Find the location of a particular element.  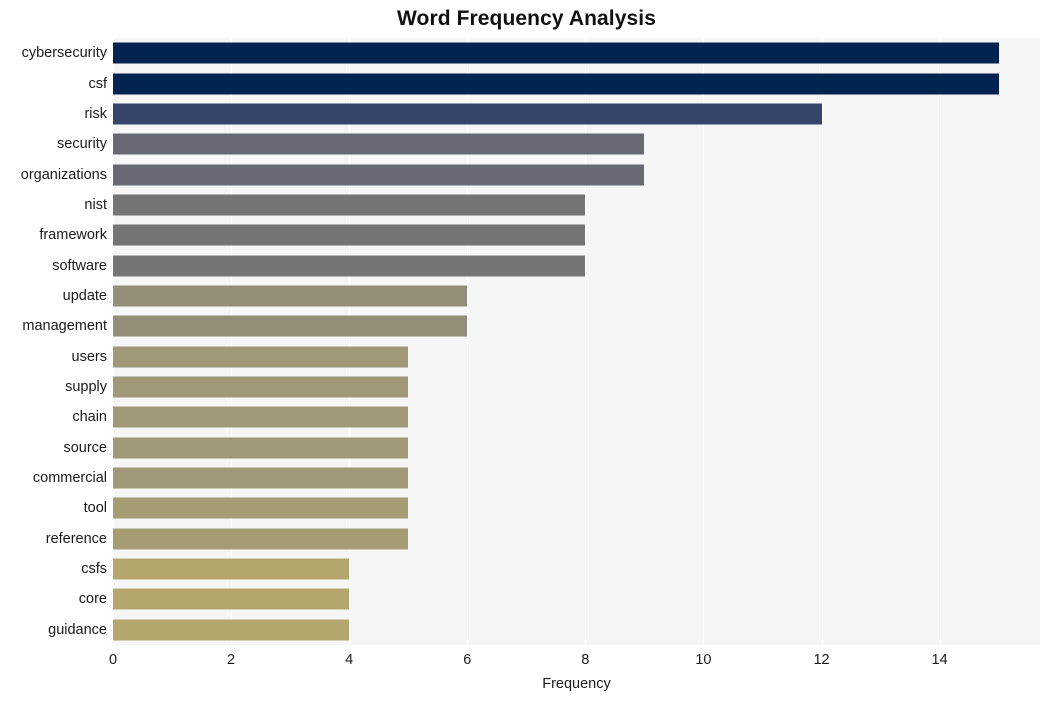

y-tick-label-users: users is located at coordinates (89, 356).